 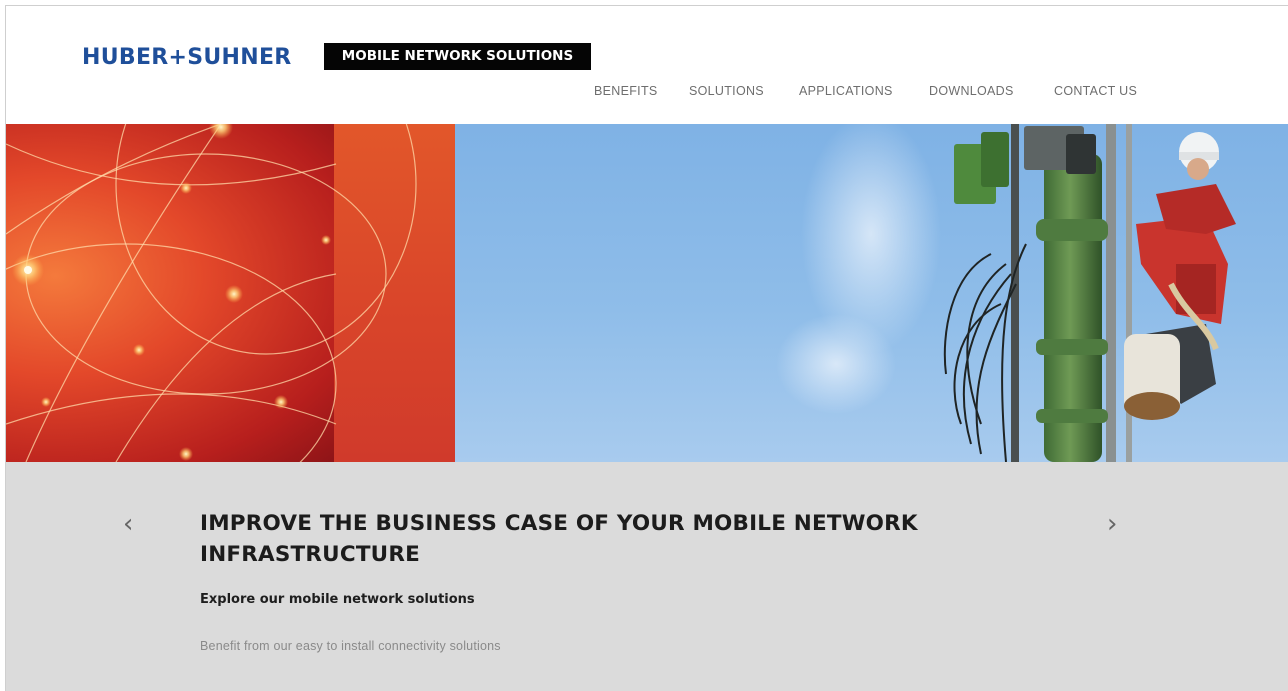 What do you see at coordinates (1180, 276) in the screenshot?
I see `technician-figure` at bounding box center [1180, 276].